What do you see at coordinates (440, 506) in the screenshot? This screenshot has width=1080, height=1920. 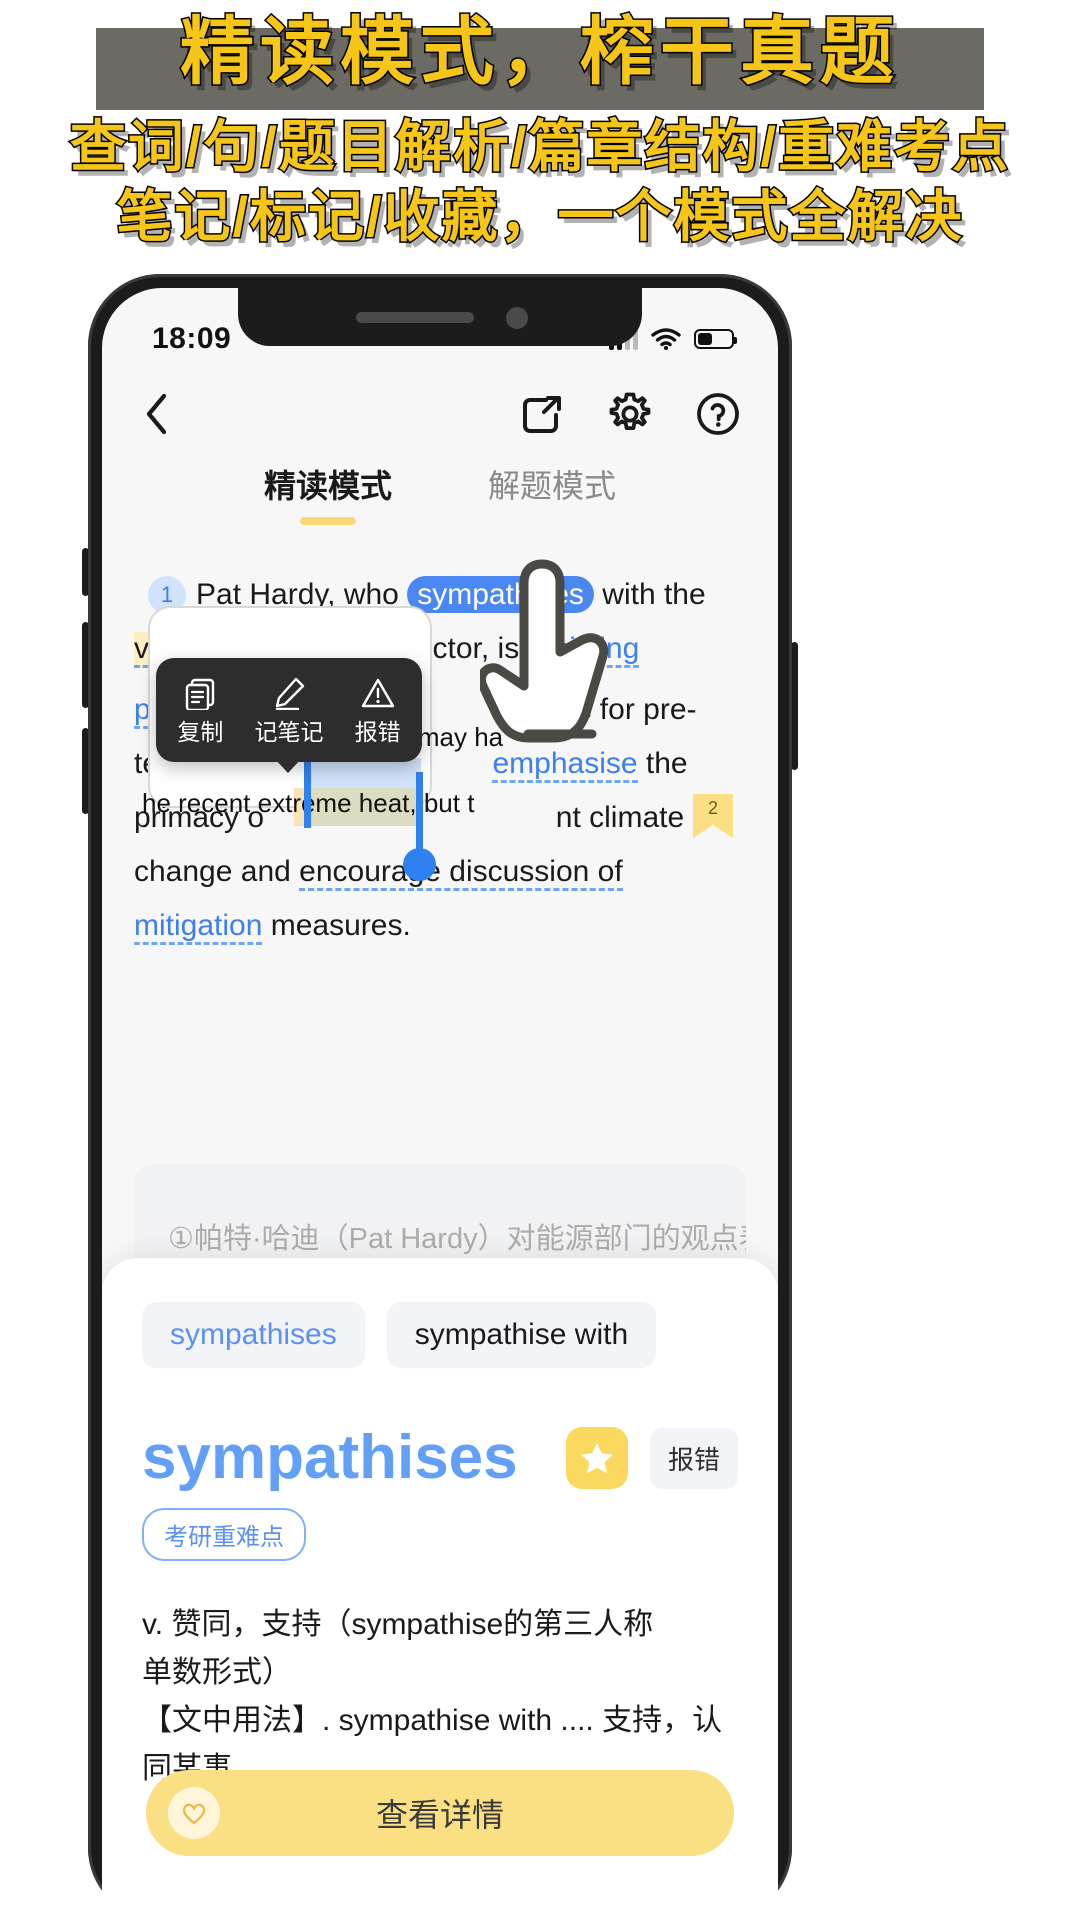 I see `mode-tabs: 精读模式 解题模式` at bounding box center [440, 506].